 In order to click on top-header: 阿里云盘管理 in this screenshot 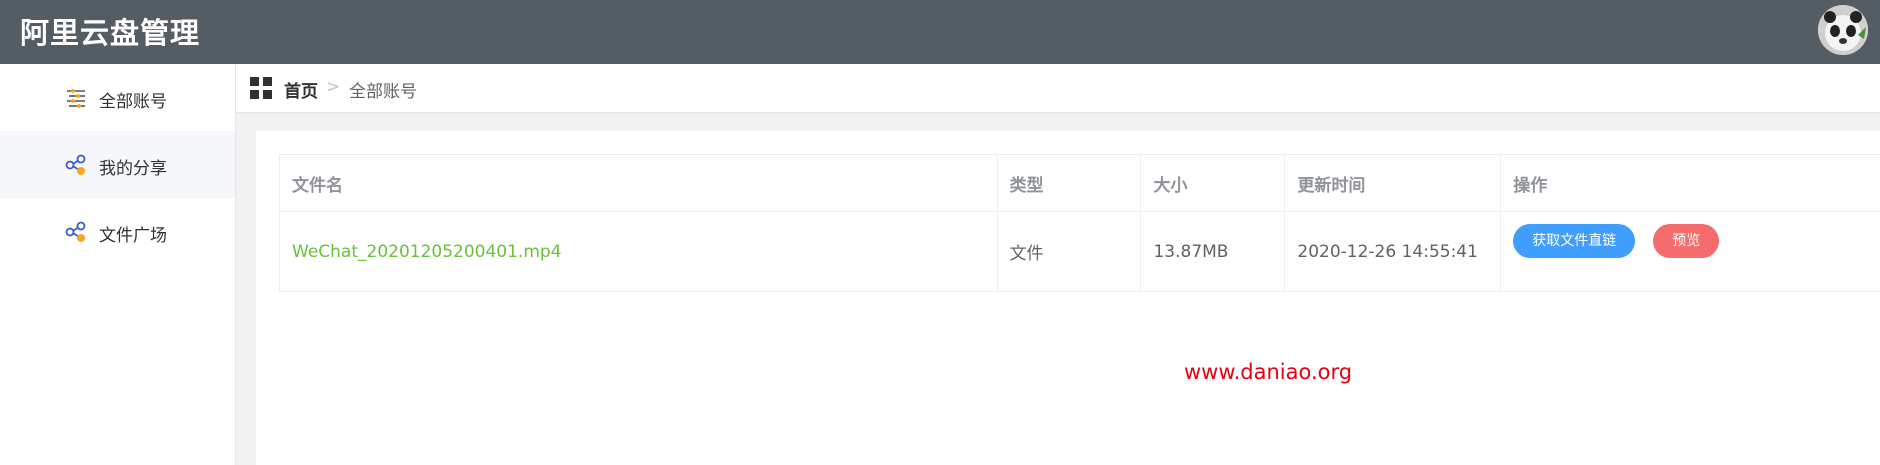, I will do `click(940, 32)`.